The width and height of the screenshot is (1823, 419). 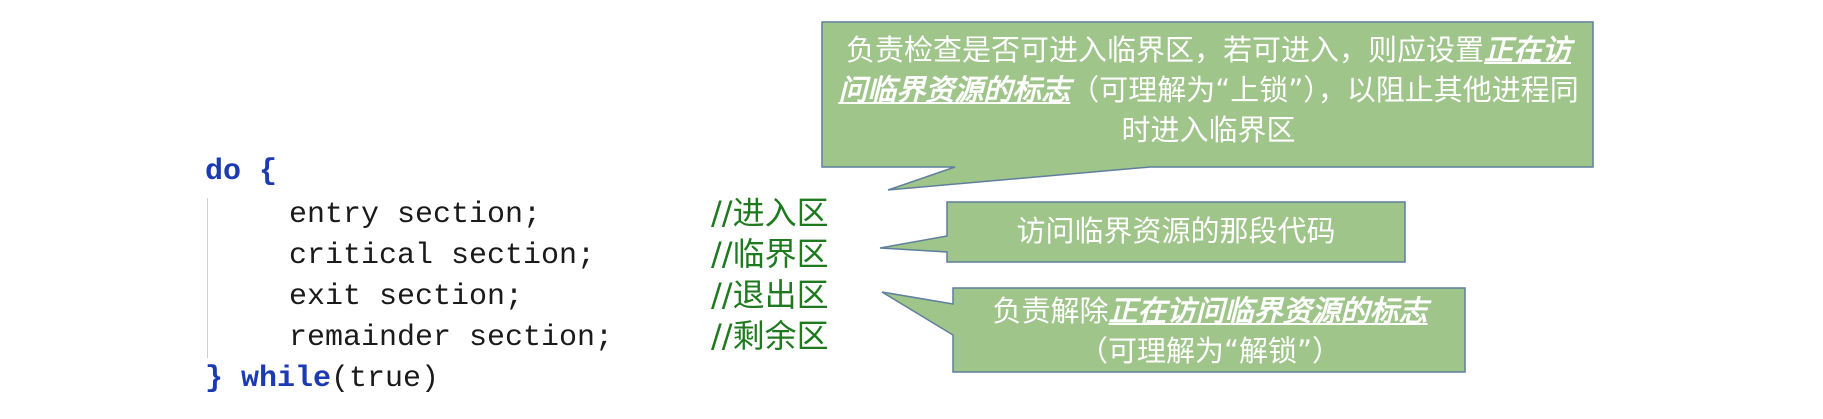 I want to click on remainder-comment: //剩余区, so click(x=770, y=336).